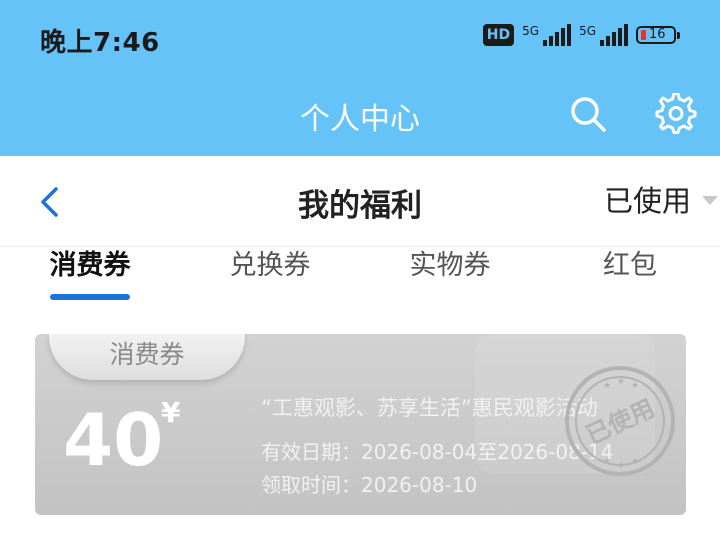 The height and width of the screenshot is (541, 720). What do you see at coordinates (270, 266) in the screenshot?
I see `tab-exchange-coupon: 兑换券` at bounding box center [270, 266].